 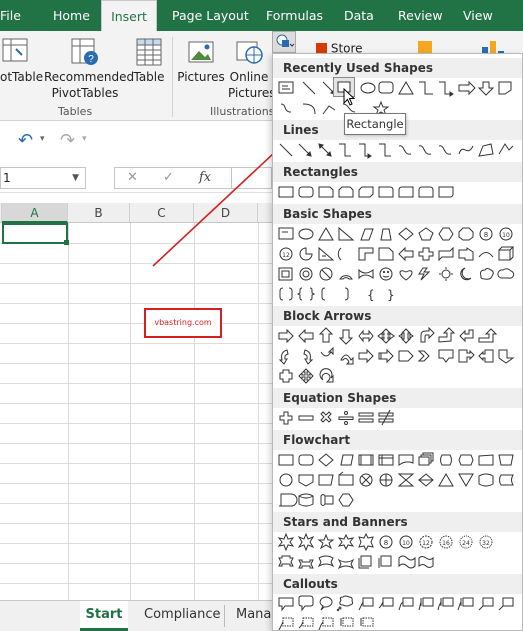 What do you see at coordinates (397, 584) in the screenshot?
I see `section-callouts: Callouts` at bounding box center [397, 584].